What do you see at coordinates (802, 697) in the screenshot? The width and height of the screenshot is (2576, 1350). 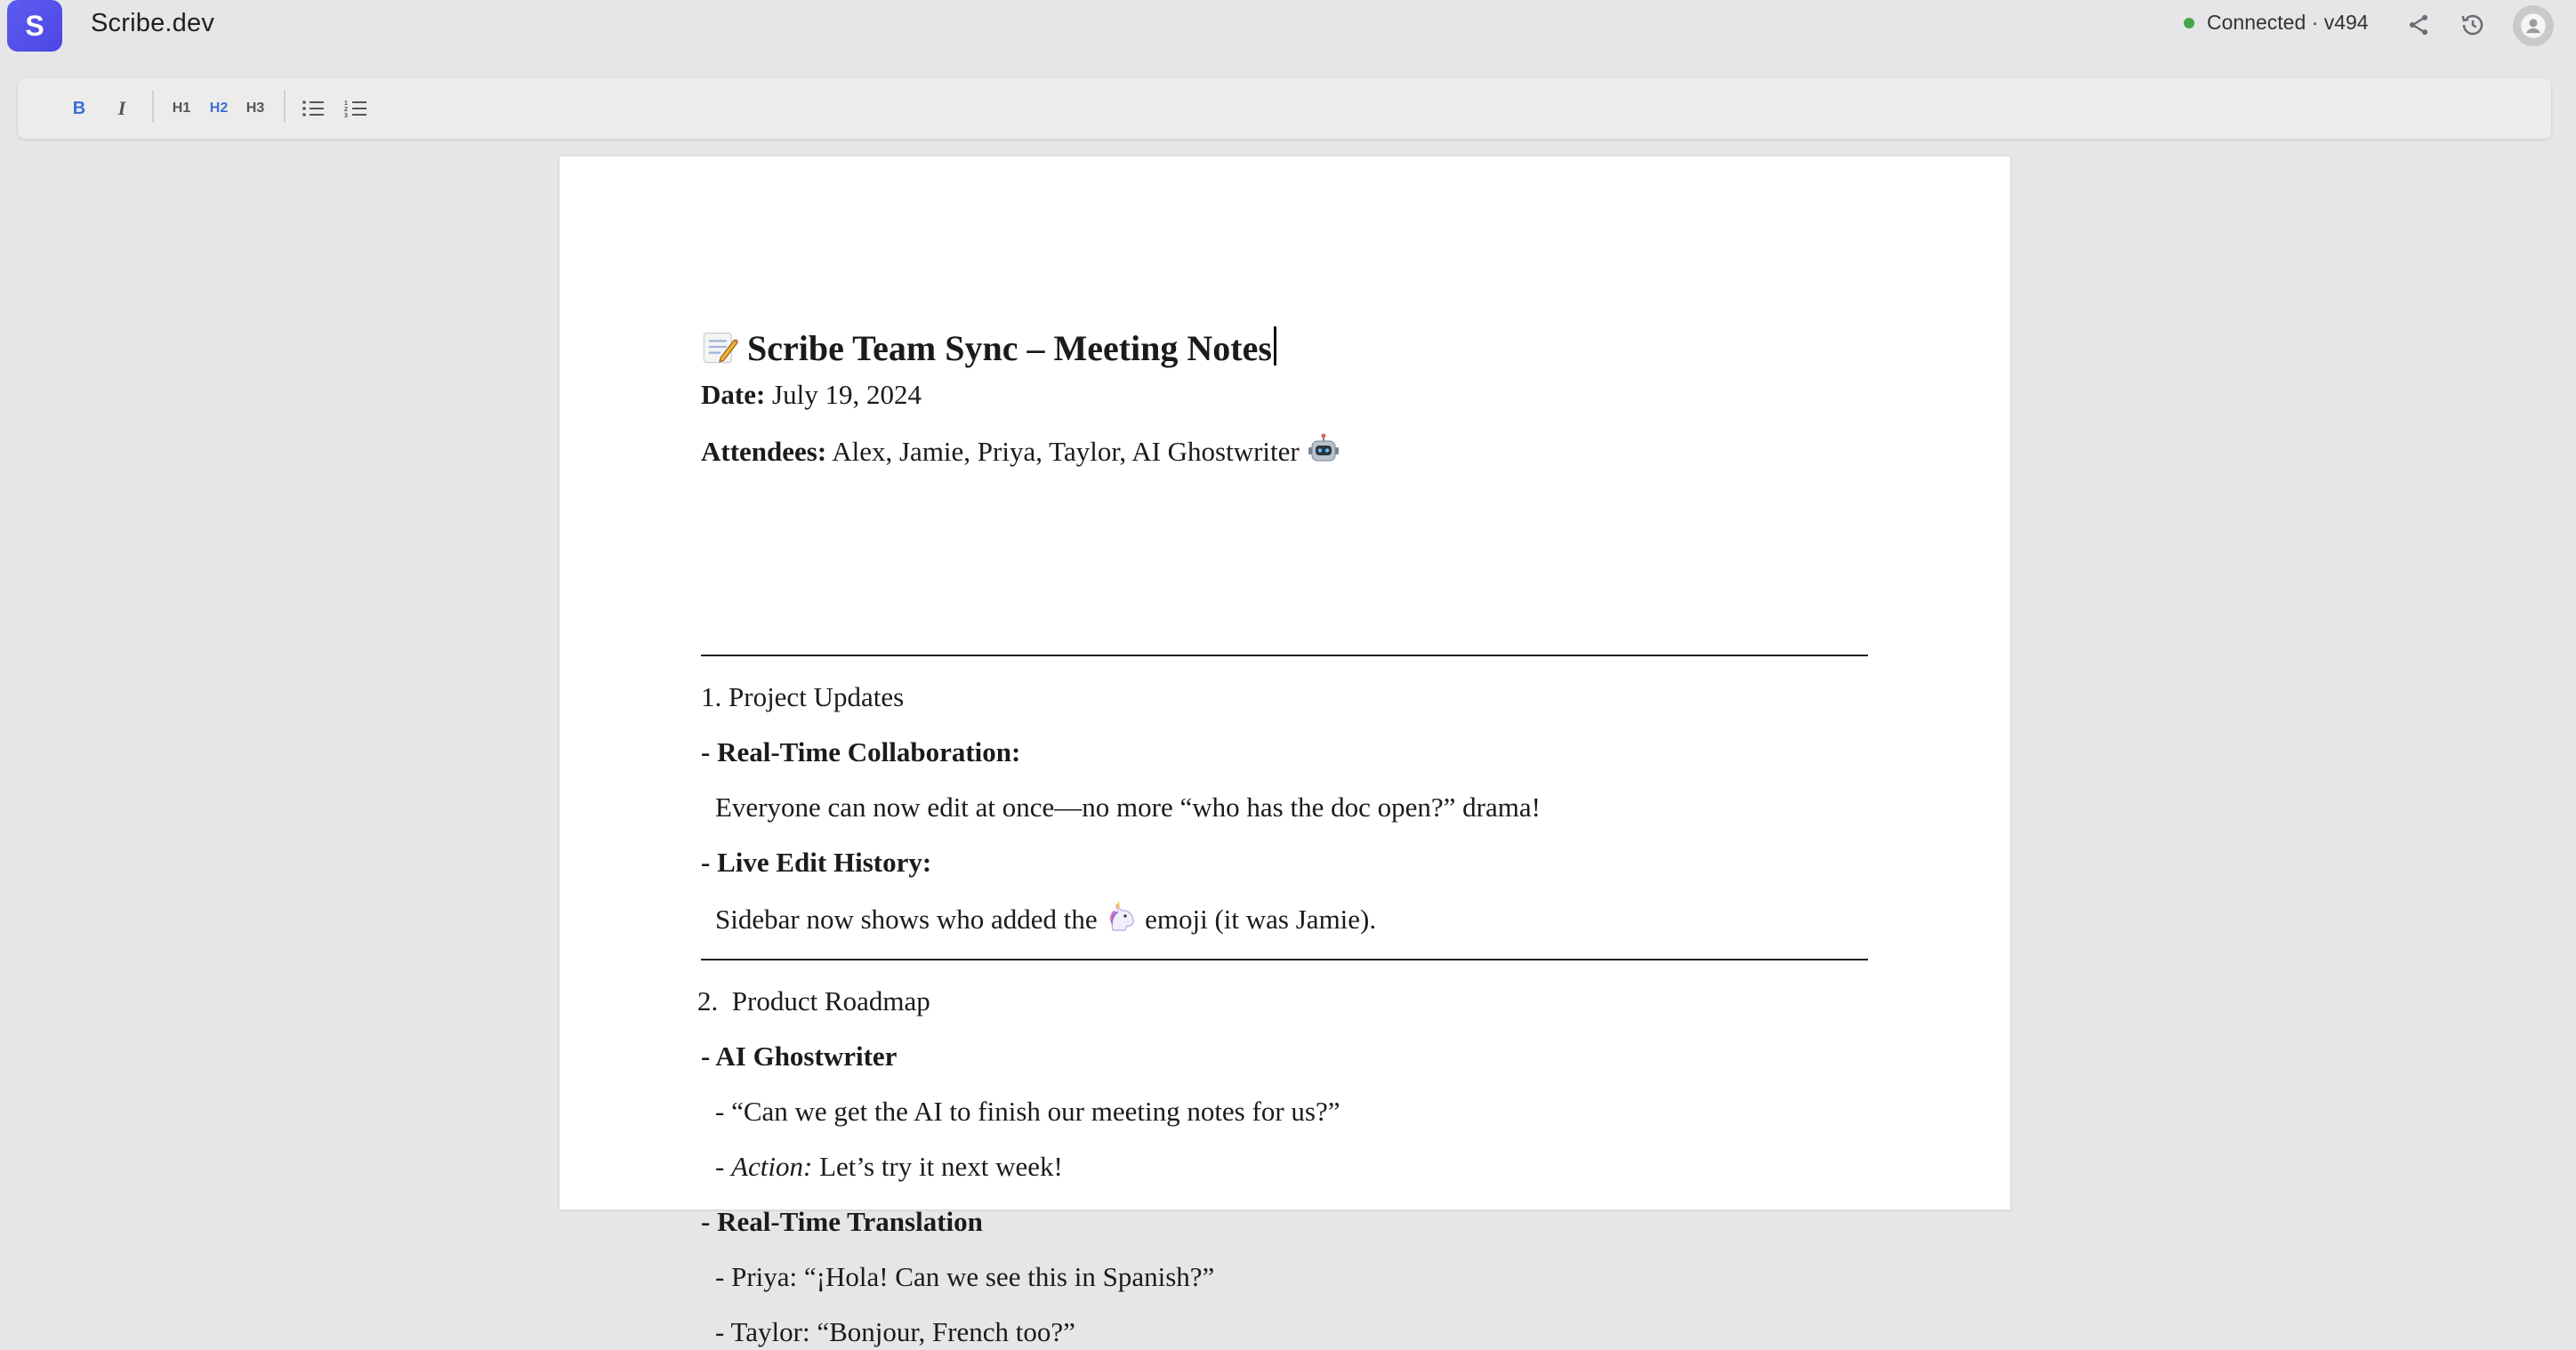 I see `section-heading-project-updates: 1. Project Updates` at bounding box center [802, 697].